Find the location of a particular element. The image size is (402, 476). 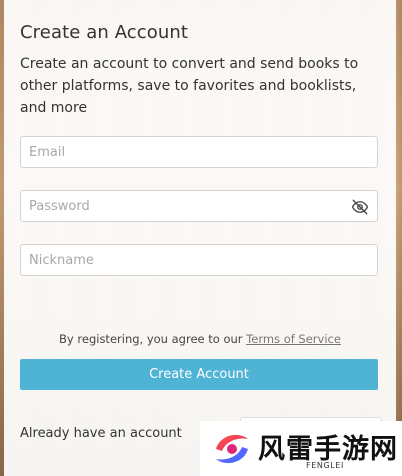

nickname-field-wrapper is located at coordinates (199, 260).